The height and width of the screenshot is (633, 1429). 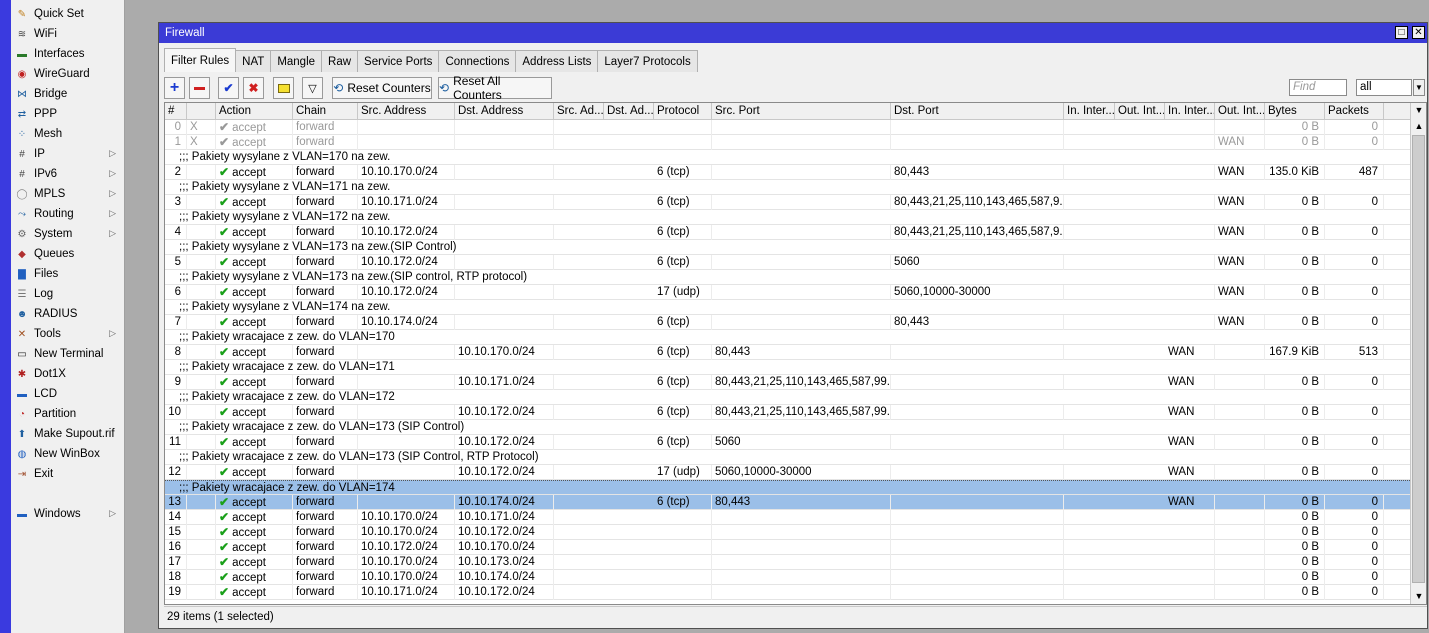 I want to click on tab-nat: NAT, so click(x=253, y=61).